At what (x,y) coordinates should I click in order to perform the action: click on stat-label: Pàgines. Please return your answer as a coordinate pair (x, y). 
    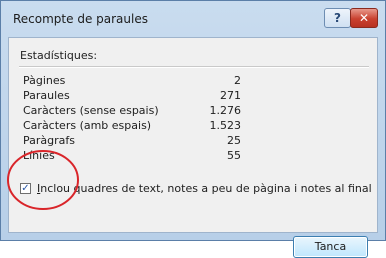
    Looking at the image, I should click on (44, 80).